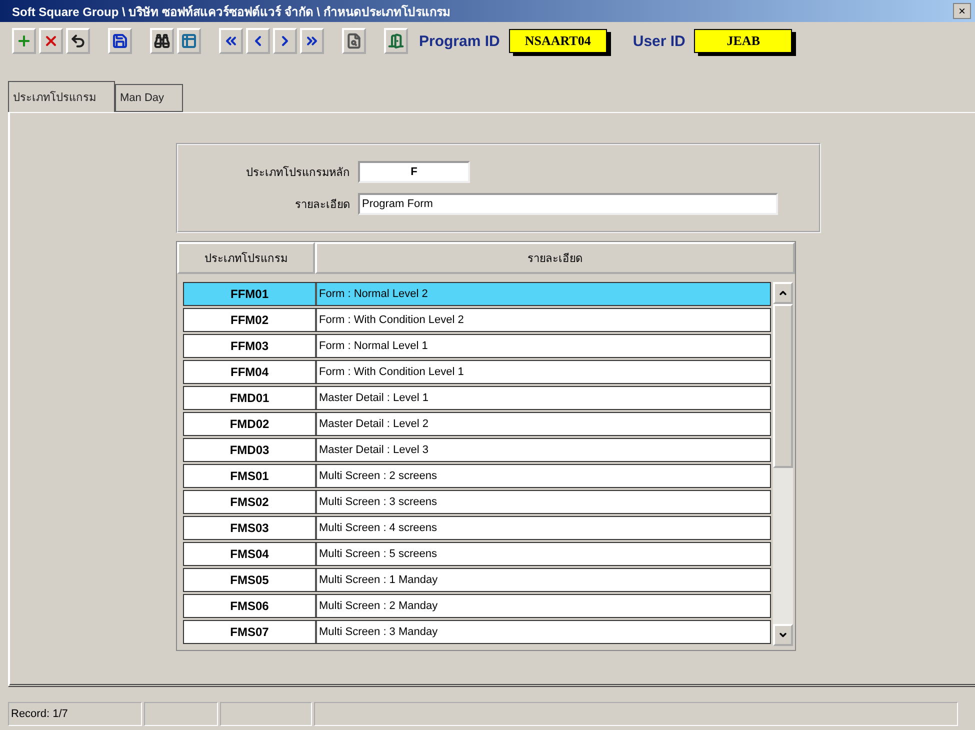 The image size is (975, 730). What do you see at coordinates (250, 372) in the screenshot?
I see `table-cell: FFM04` at bounding box center [250, 372].